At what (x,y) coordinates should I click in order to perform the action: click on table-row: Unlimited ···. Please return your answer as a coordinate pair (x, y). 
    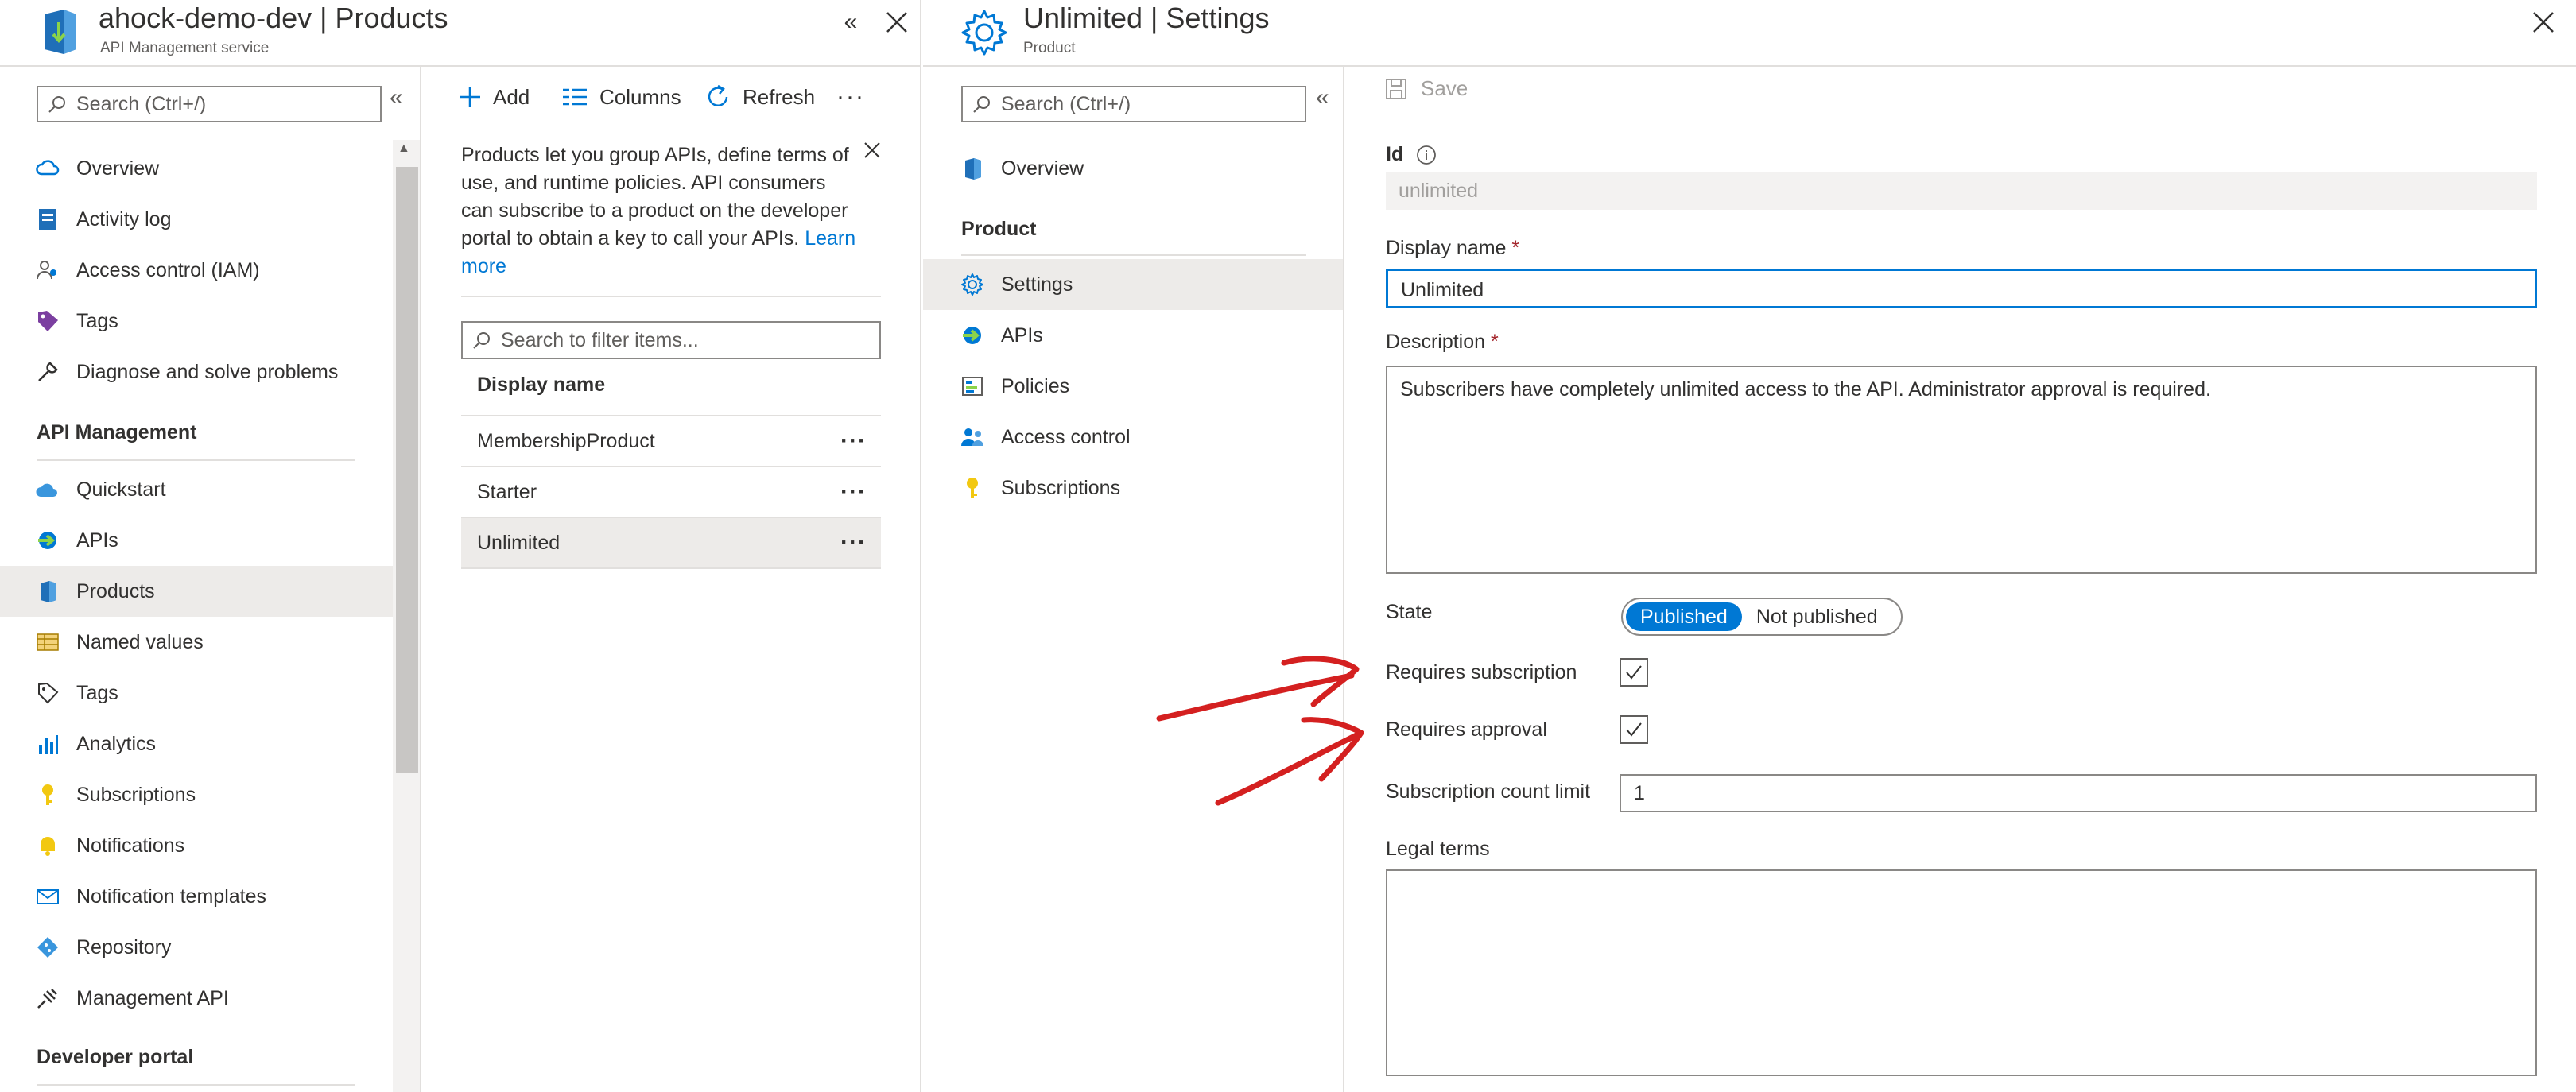
    Looking at the image, I should click on (671, 543).